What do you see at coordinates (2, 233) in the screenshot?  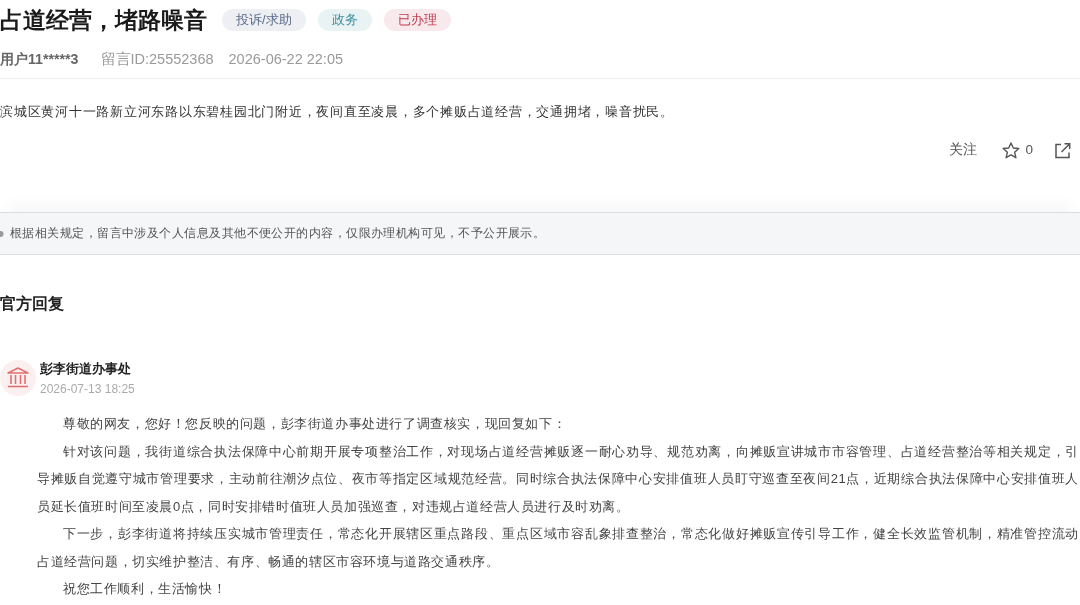 I see `bullet-icon` at bounding box center [2, 233].